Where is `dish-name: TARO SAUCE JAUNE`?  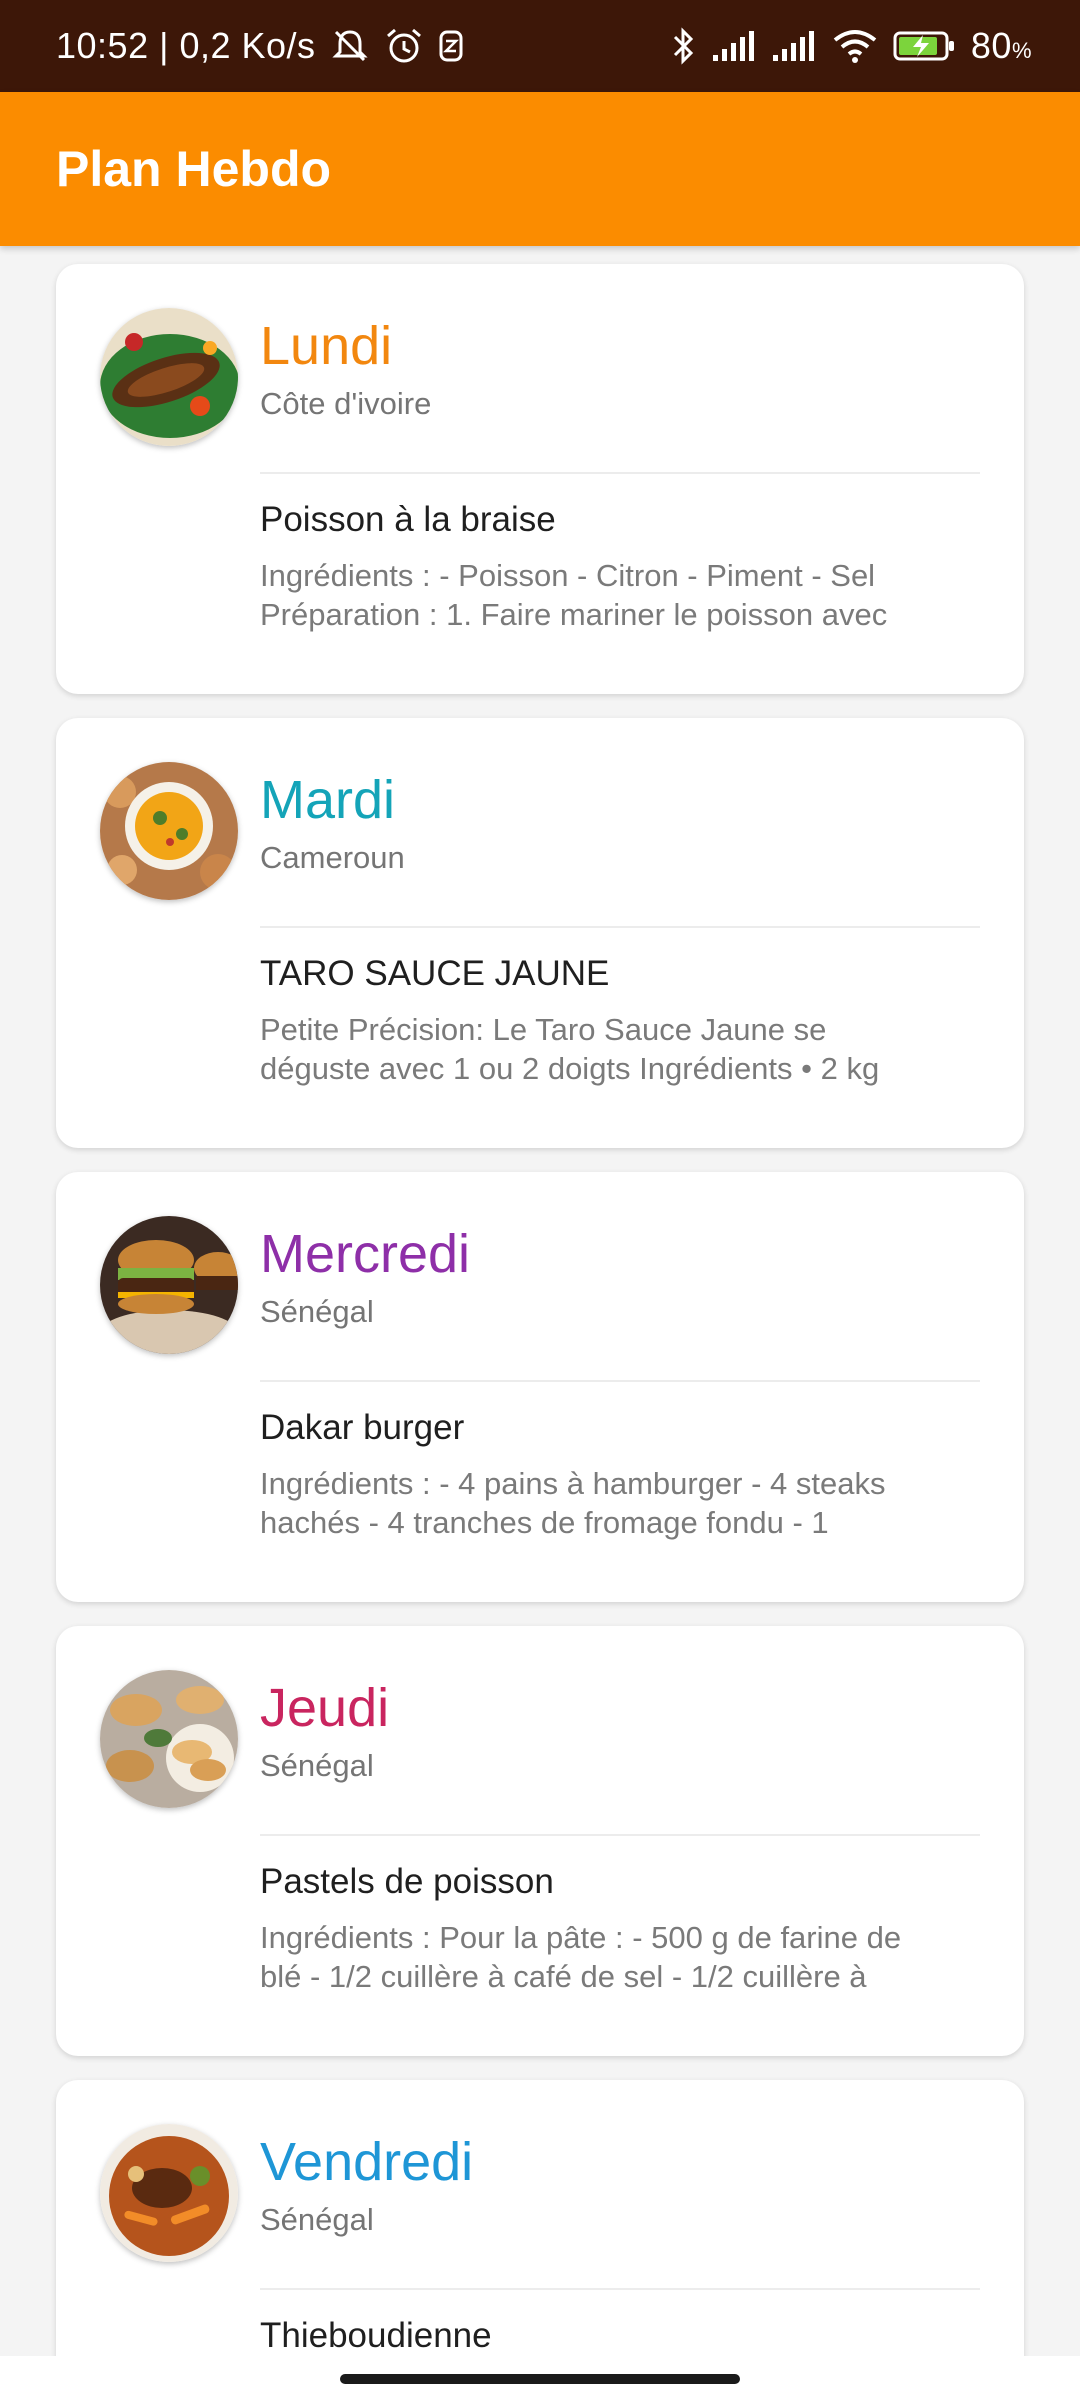
dish-name: TARO SAUCE JAUNE is located at coordinates (435, 973).